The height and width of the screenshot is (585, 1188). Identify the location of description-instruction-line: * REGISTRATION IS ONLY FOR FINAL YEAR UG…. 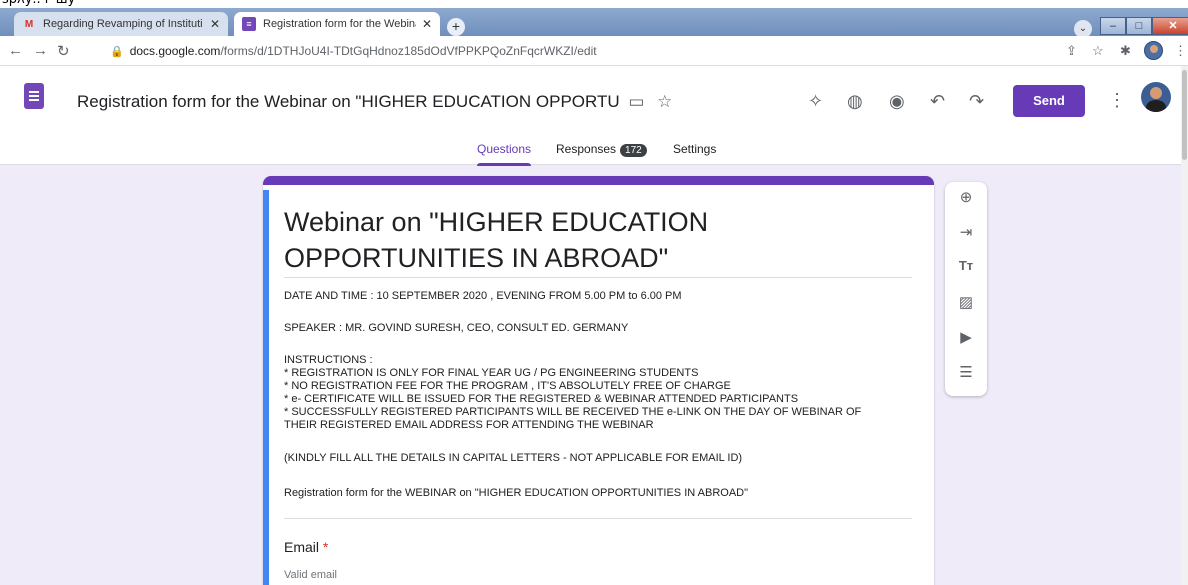
(491, 373).